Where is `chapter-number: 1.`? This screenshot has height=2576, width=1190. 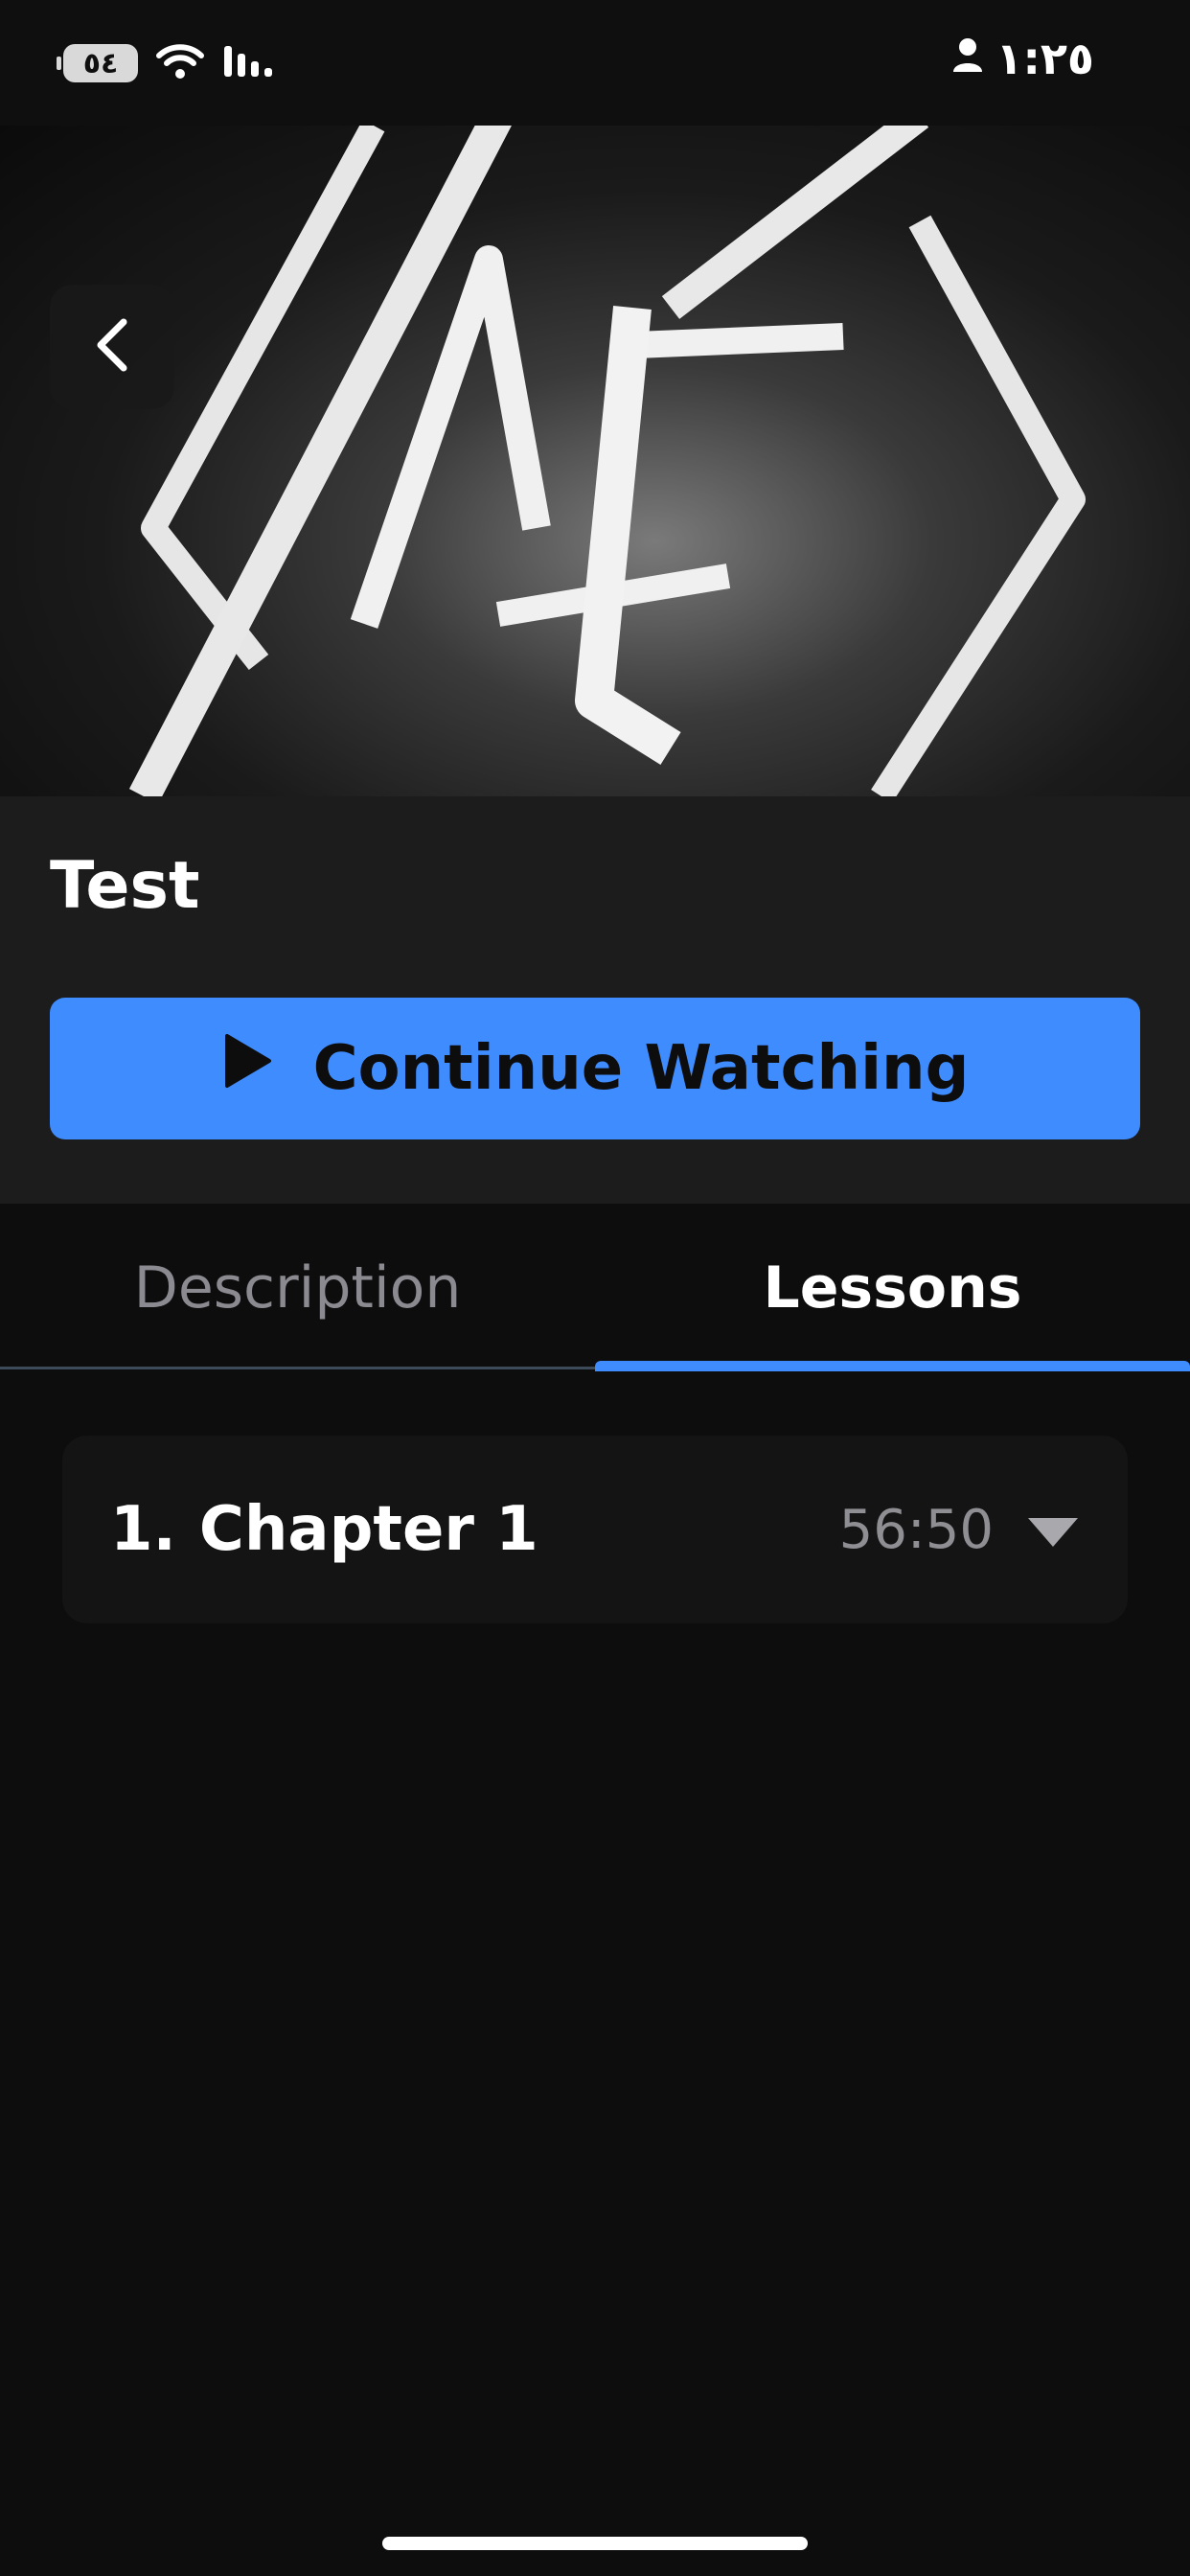
chapter-number: 1. is located at coordinates (143, 1529).